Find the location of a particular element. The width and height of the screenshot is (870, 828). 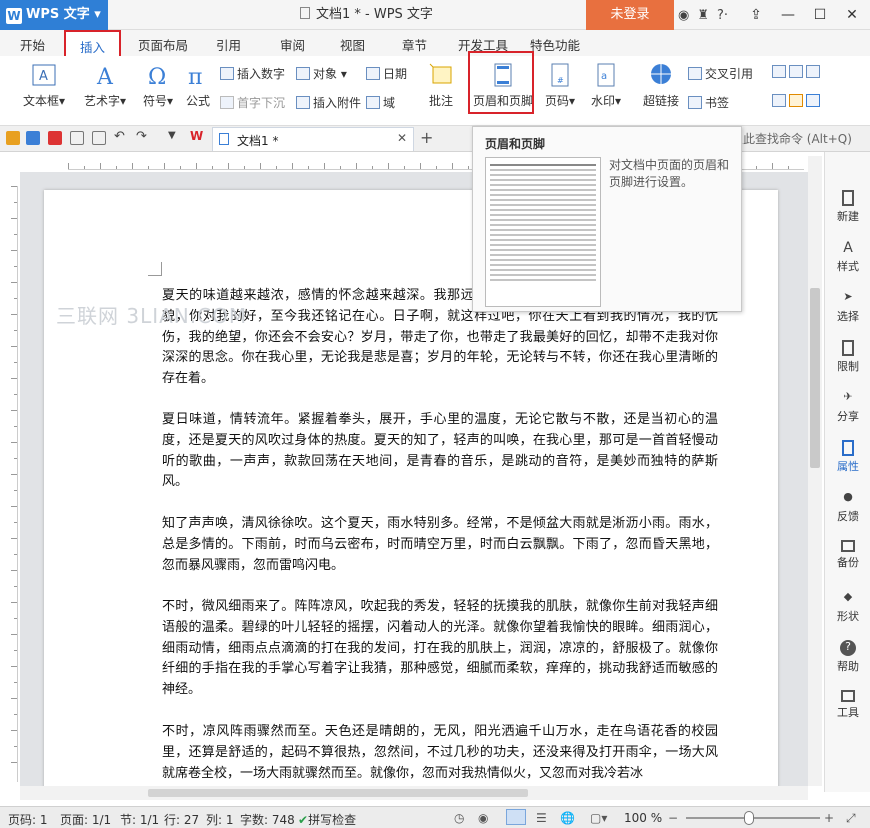

maximize-button: ☐ is located at coordinates (820, 15).